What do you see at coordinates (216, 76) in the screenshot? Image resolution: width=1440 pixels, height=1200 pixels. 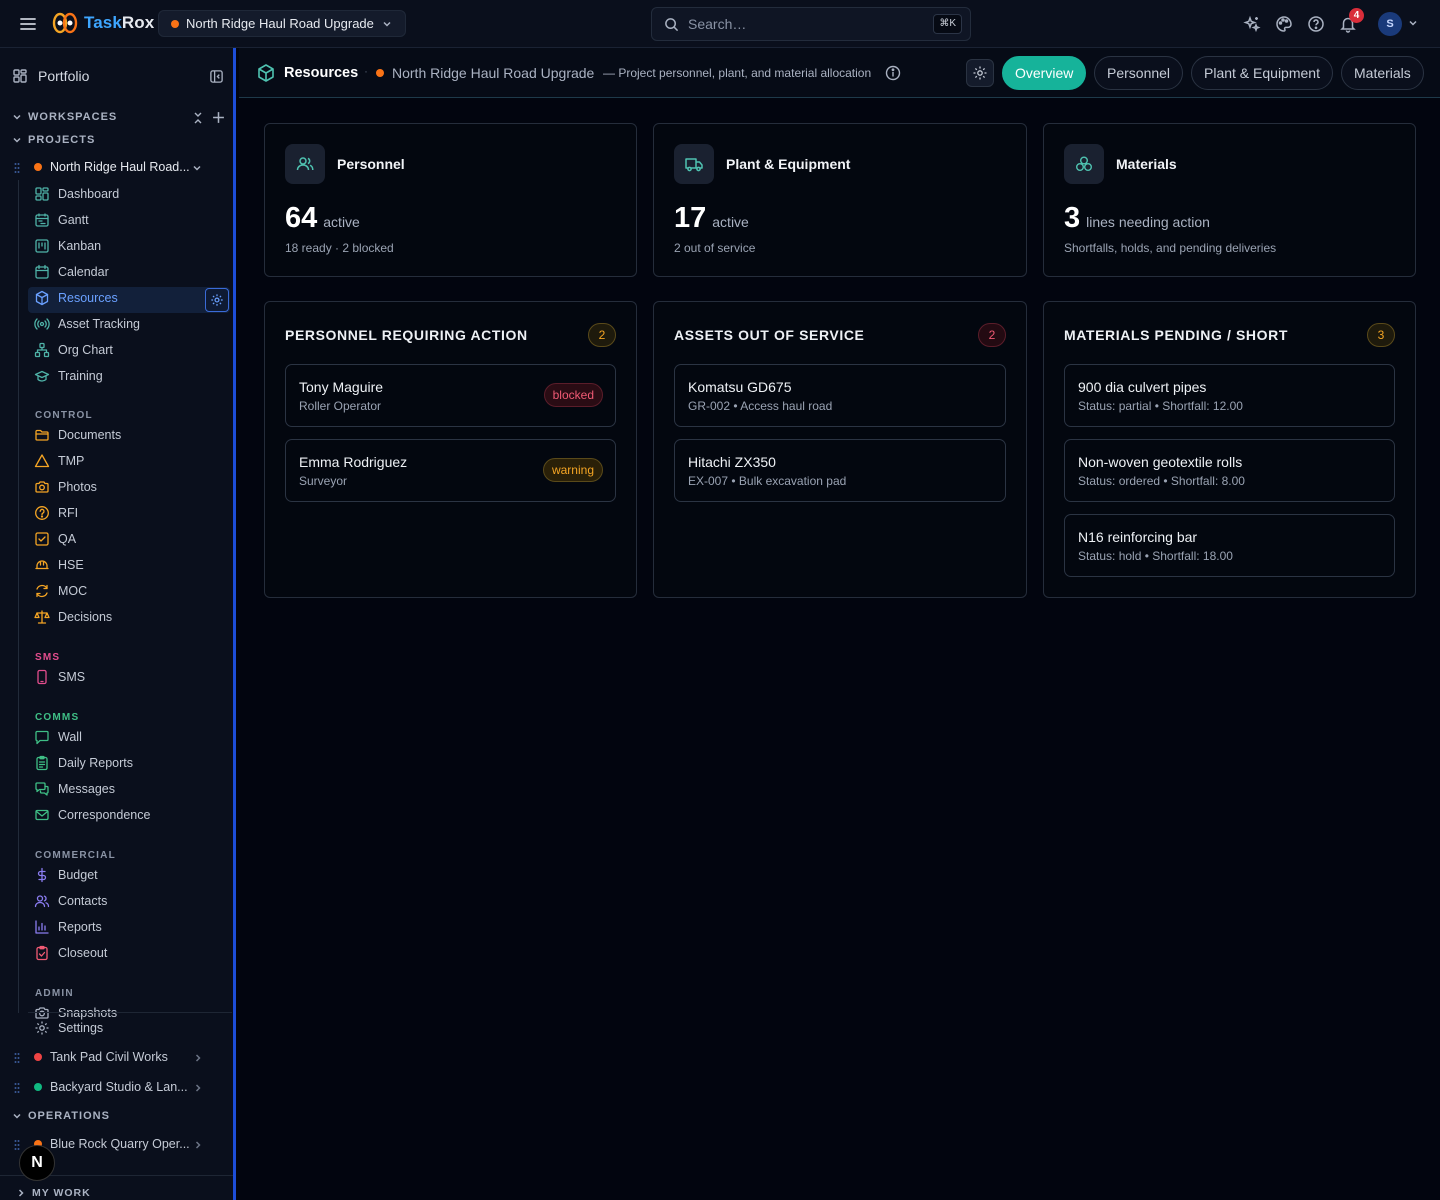 I see `collapse-sidebar-icon` at bounding box center [216, 76].